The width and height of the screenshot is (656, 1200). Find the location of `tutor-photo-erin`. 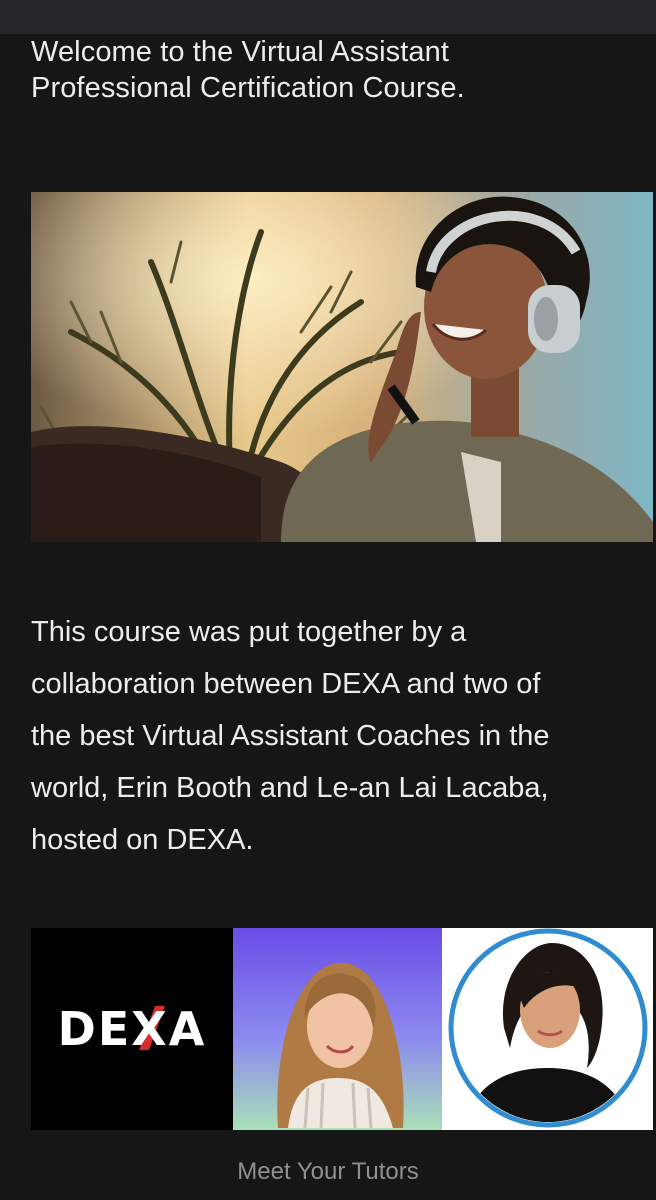

tutor-photo-erin is located at coordinates (337, 1029).